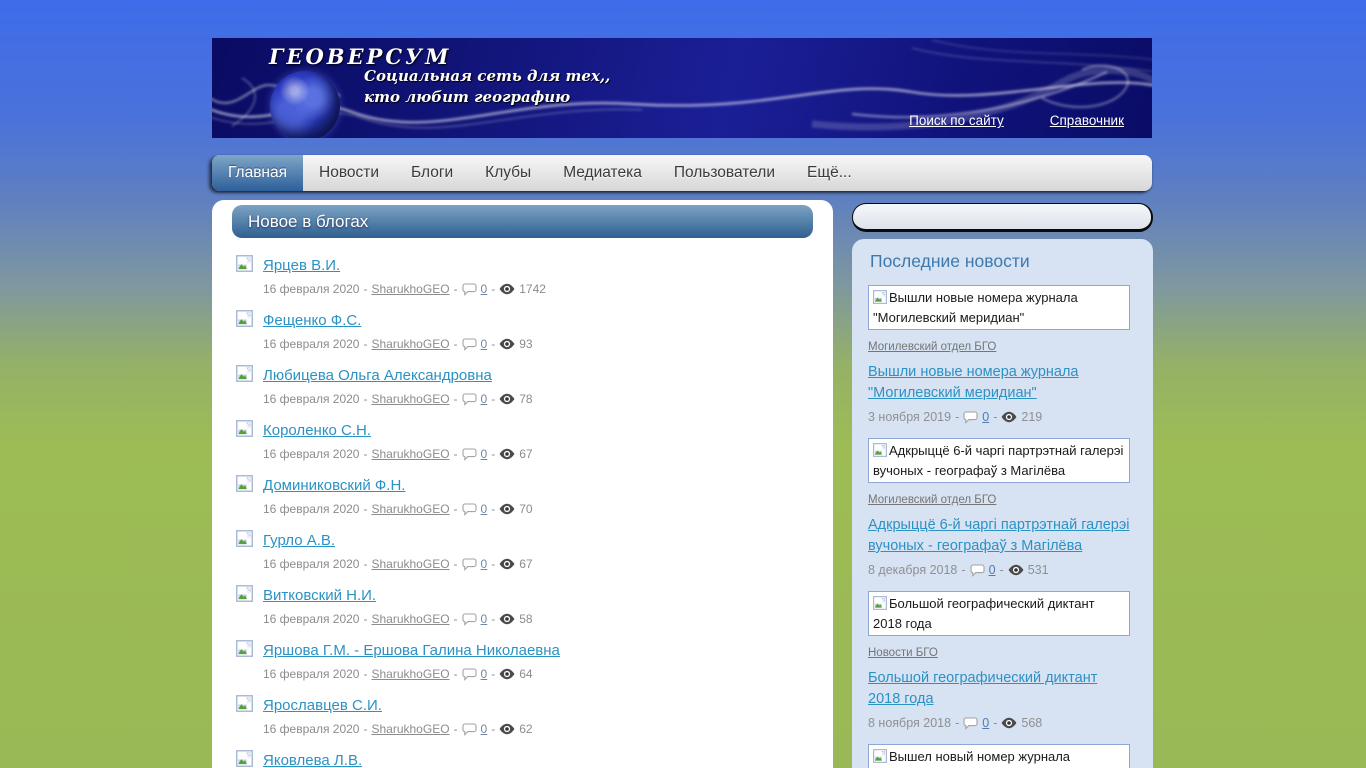 Image resolution: width=1366 pixels, height=768 pixels. I want to click on news-category-link: Новости БГО, so click(903, 653).